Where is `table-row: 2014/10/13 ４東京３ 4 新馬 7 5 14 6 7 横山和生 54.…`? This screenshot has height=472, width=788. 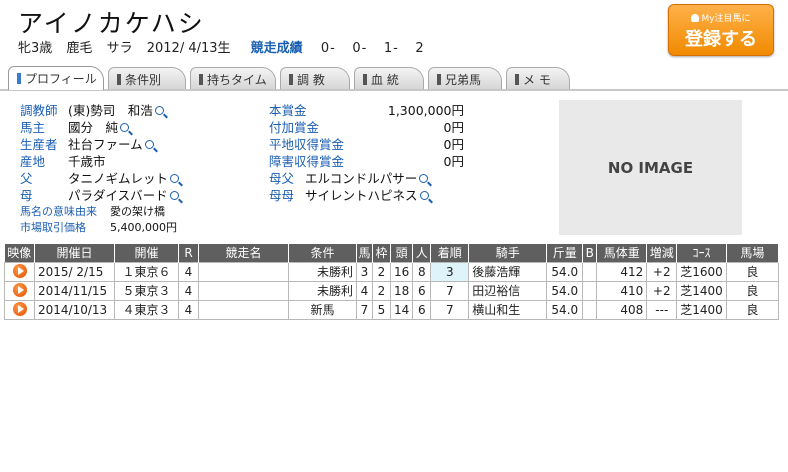
table-row: 2014/10/13 ４東京３ 4 新馬 7 5 14 6 7 横山和生 54.… is located at coordinates (391, 309).